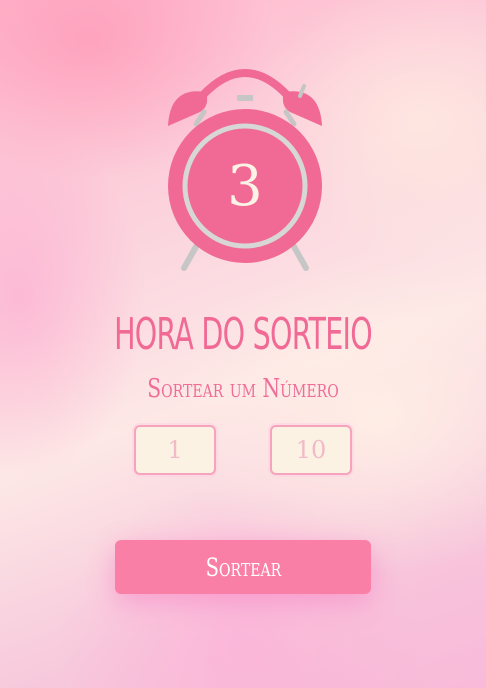  What do you see at coordinates (243, 389) in the screenshot?
I see `page-subtitle: Sortear um Número` at bounding box center [243, 389].